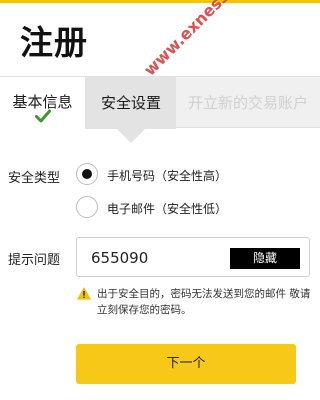 Image resolution: width=320 pixels, height=400 pixels. I want to click on security-type-label: 安全类型, so click(34, 178).